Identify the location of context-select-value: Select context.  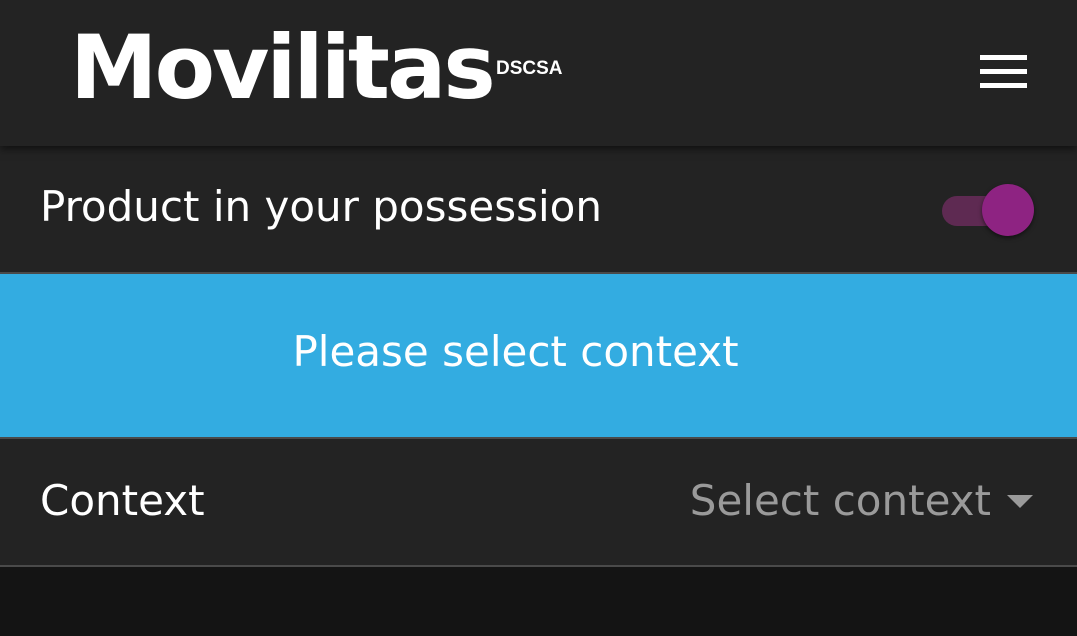
(840, 500).